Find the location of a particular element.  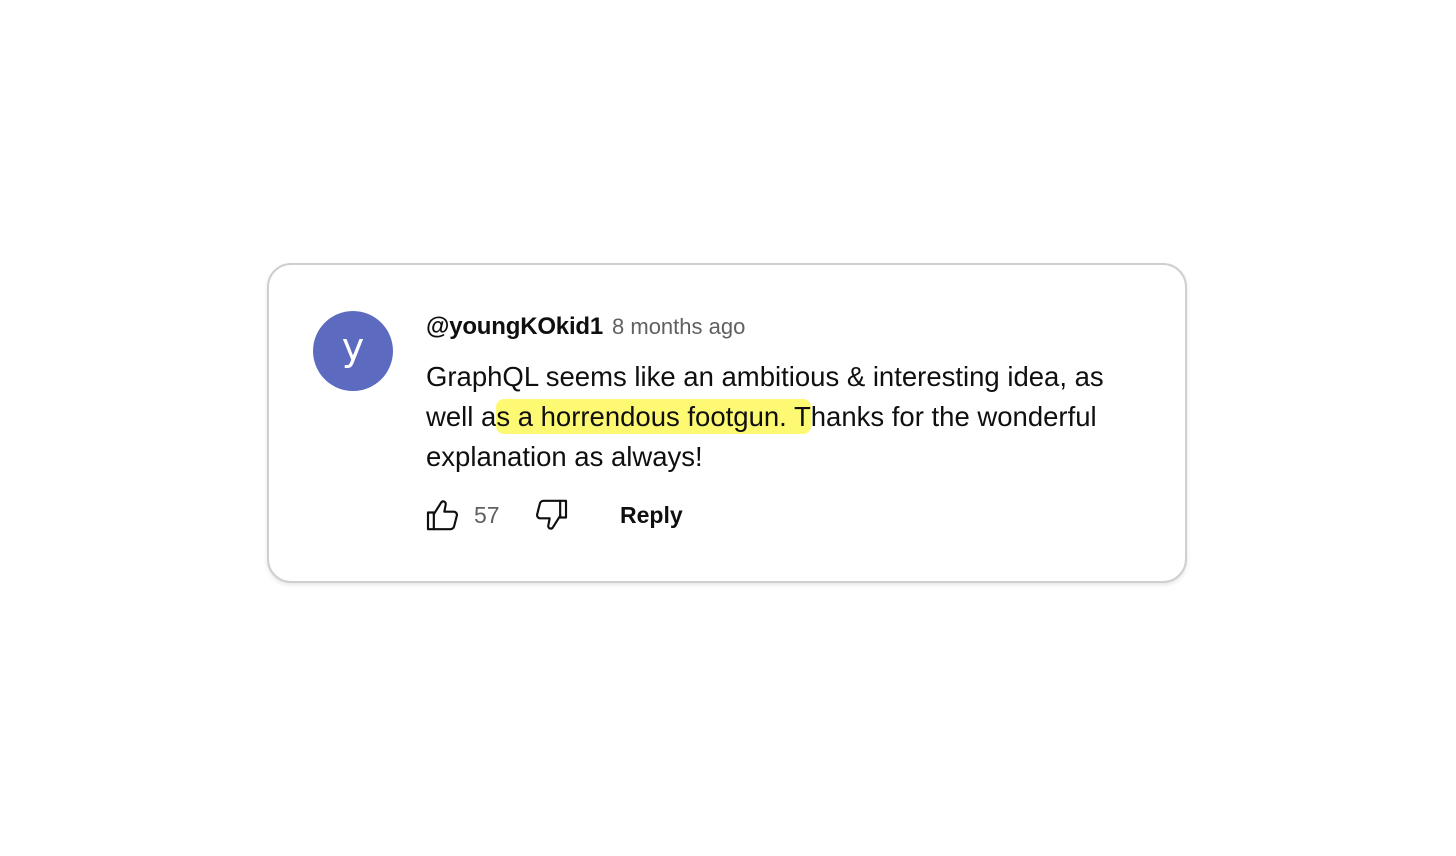

comment-text-highlight: s a horrendous footgun. T is located at coordinates (653, 416).